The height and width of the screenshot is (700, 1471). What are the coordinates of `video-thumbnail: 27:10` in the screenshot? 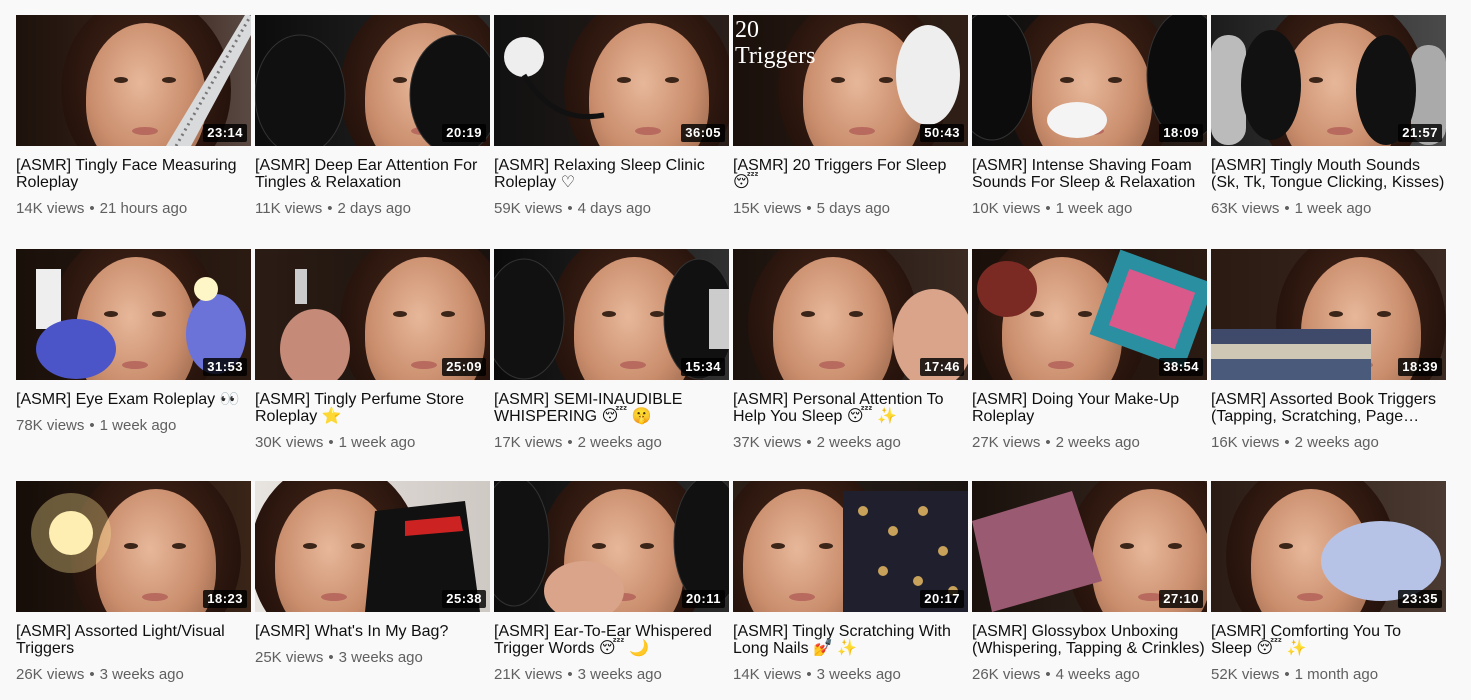 It's located at (1089, 546).